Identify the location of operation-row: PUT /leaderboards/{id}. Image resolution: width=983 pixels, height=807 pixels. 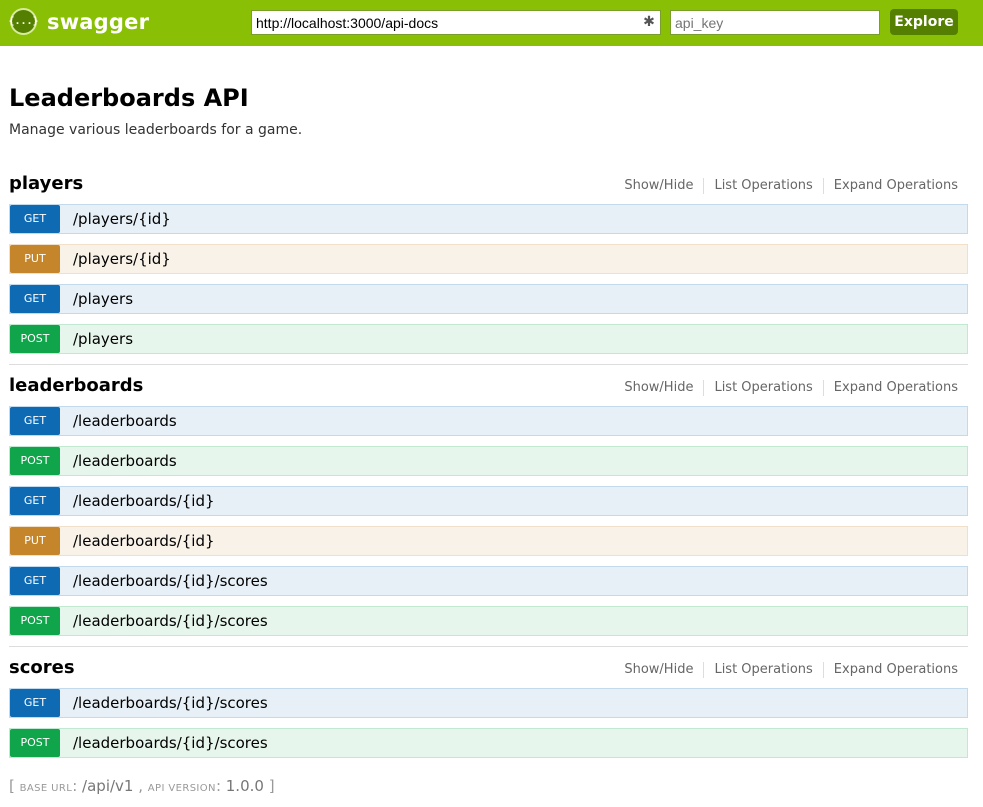
(488, 541).